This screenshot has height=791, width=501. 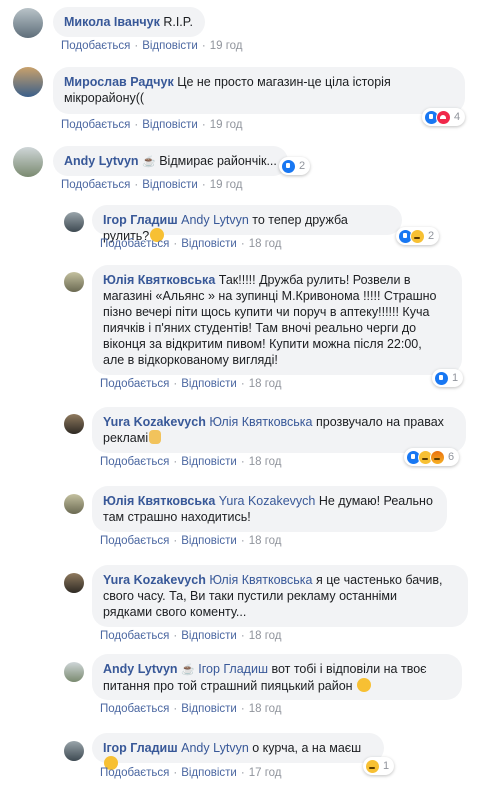 What do you see at coordinates (347, 669) in the screenshot?
I see `comment-text: вот тобі і відповіли на твоє` at bounding box center [347, 669].